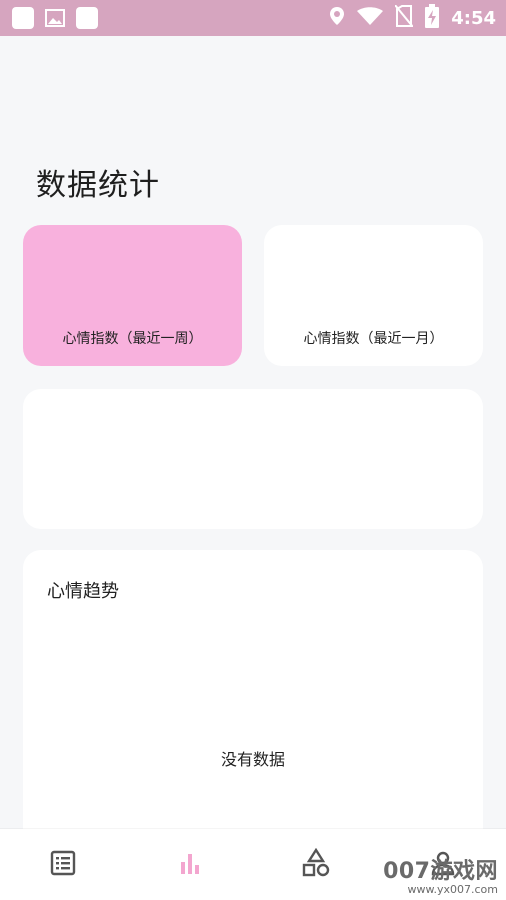 The height and width of the screenshot is (900, 506). Describe the element at coordinates (370, 18) in the screenshot. I see `wifi-icon` at that location.